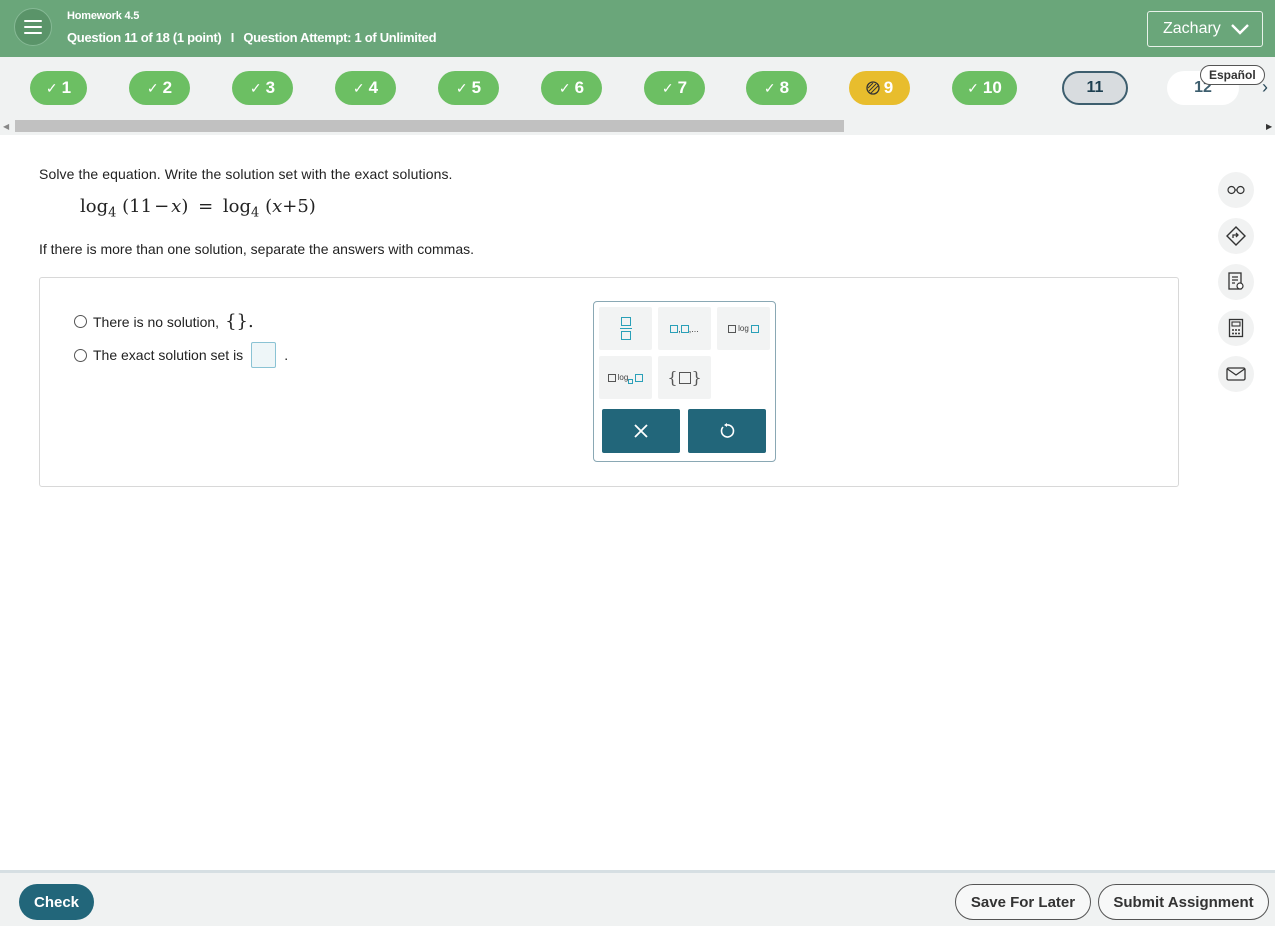  I want to click on message-tool-button, so click(1236, 374).